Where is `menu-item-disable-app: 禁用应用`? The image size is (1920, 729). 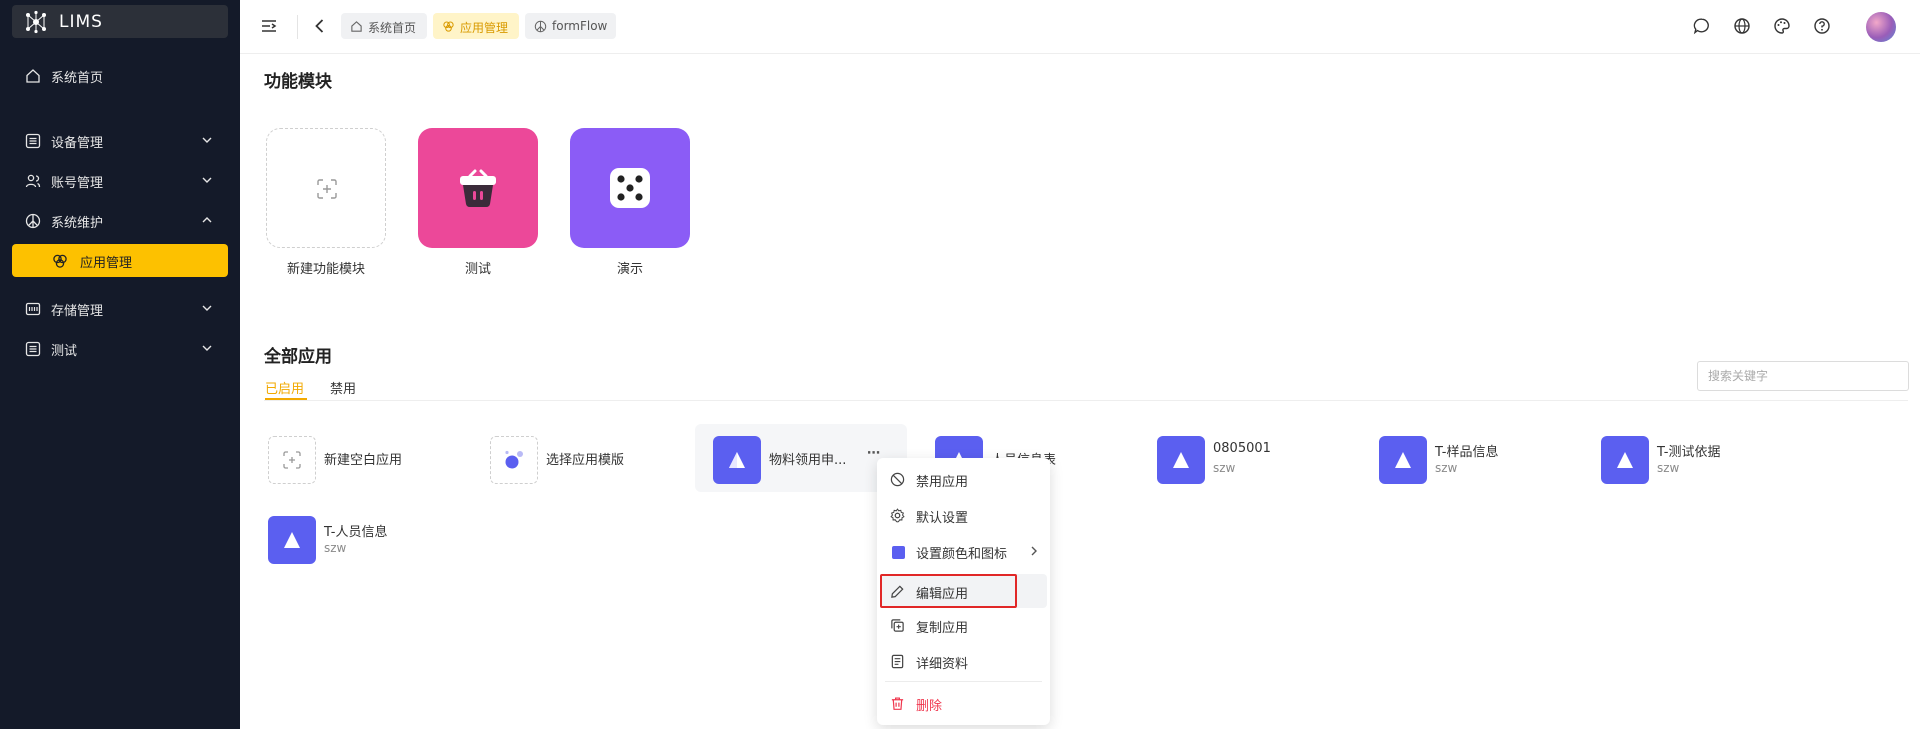
menu-item-disable-app: 禁用应用 is located at coordinates (963, 479).